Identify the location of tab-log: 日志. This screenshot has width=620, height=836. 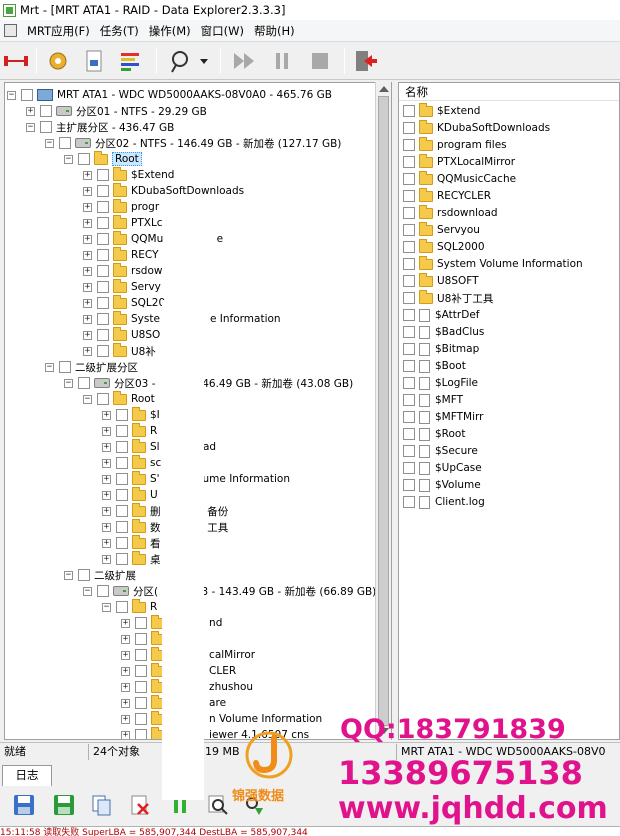
(27, 775).